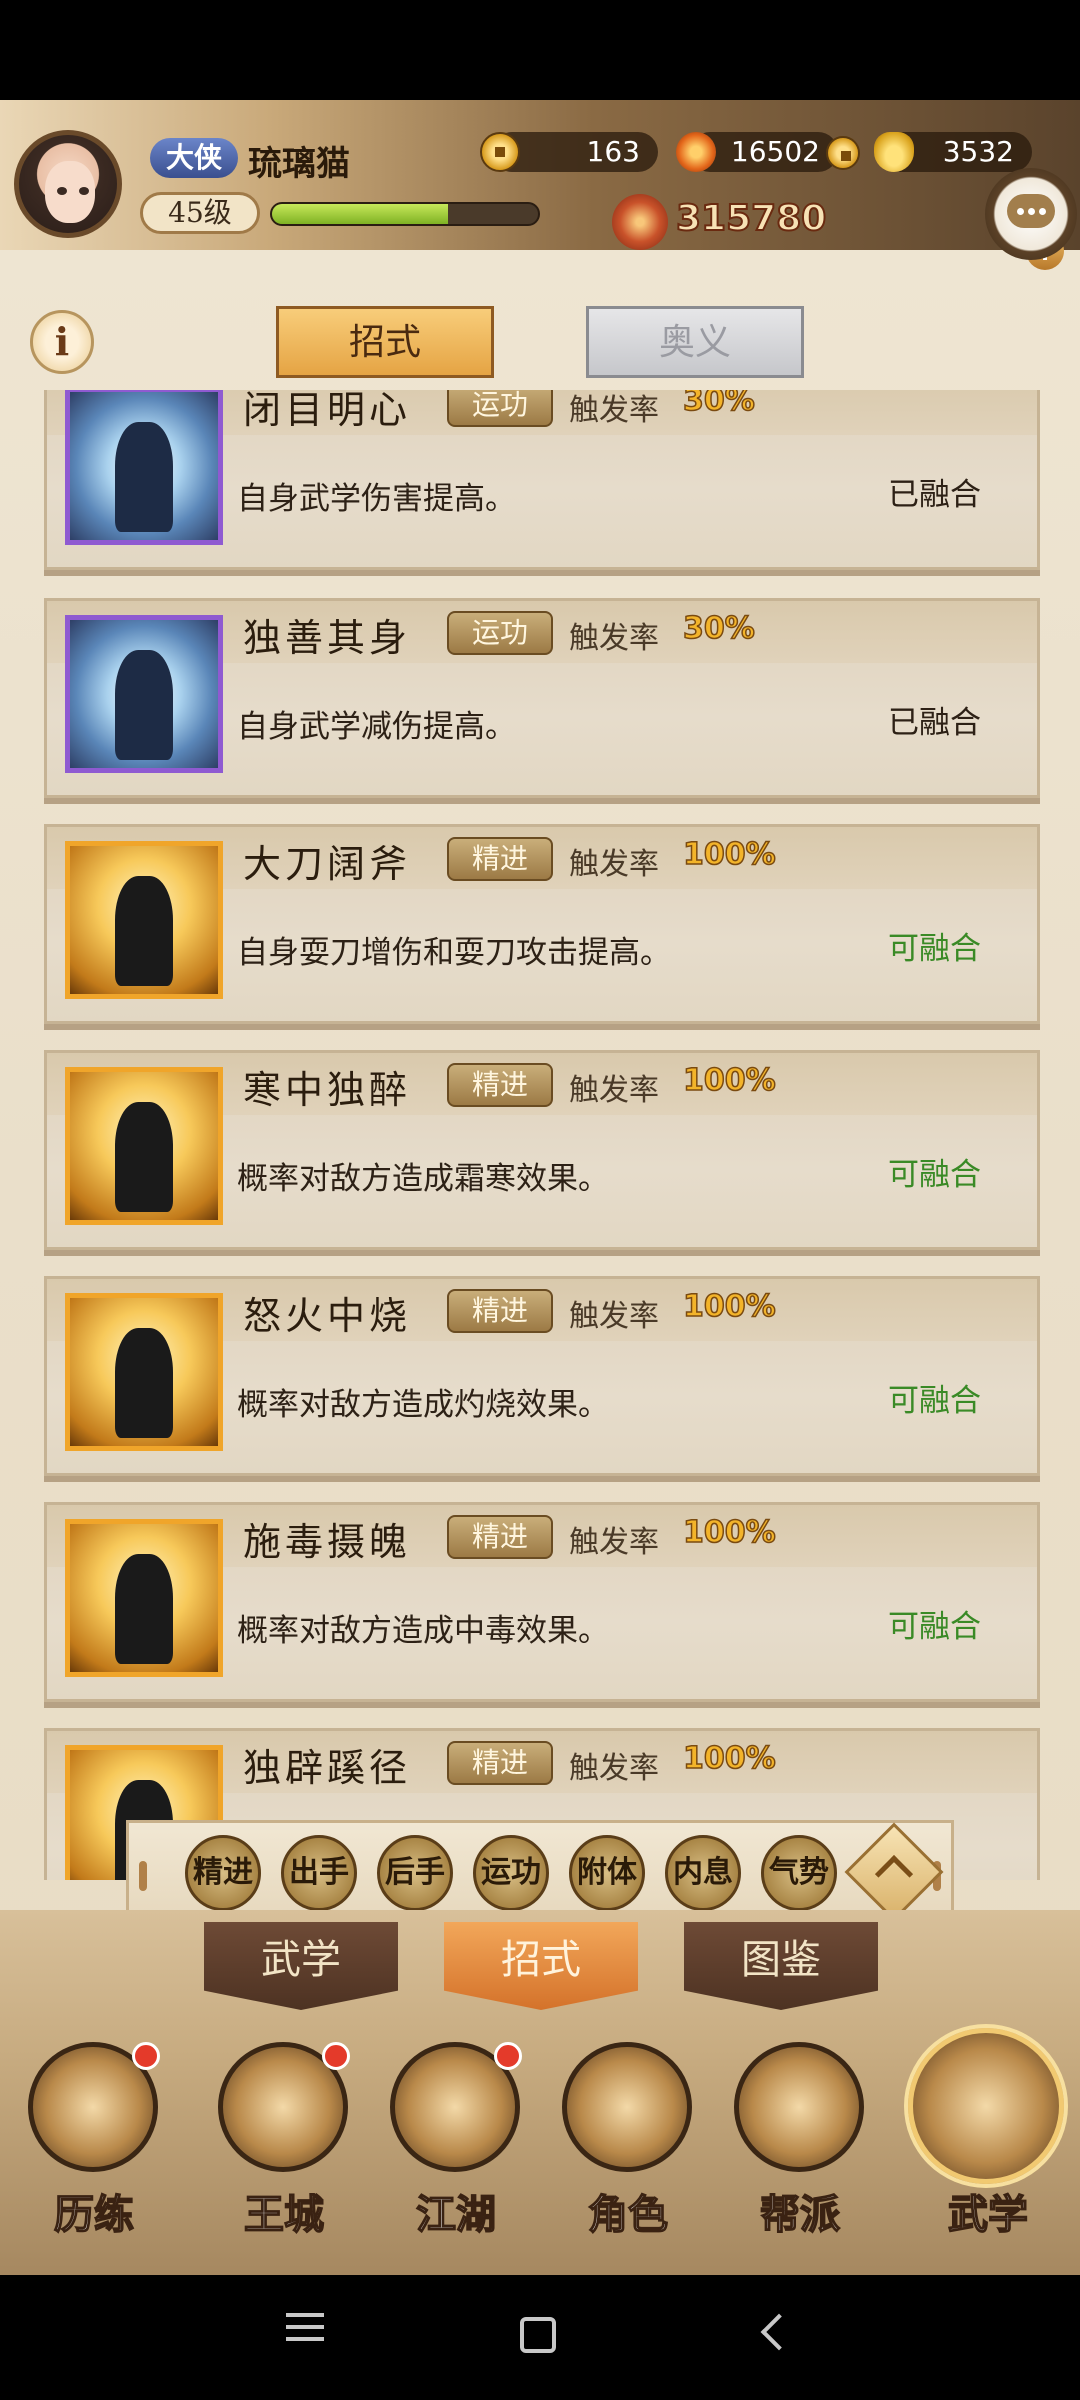 This screenshot has height=2400, width=1080. I want to click on skill-description: 概率对敌方造成灼烧效果。, so click(423, 1405).